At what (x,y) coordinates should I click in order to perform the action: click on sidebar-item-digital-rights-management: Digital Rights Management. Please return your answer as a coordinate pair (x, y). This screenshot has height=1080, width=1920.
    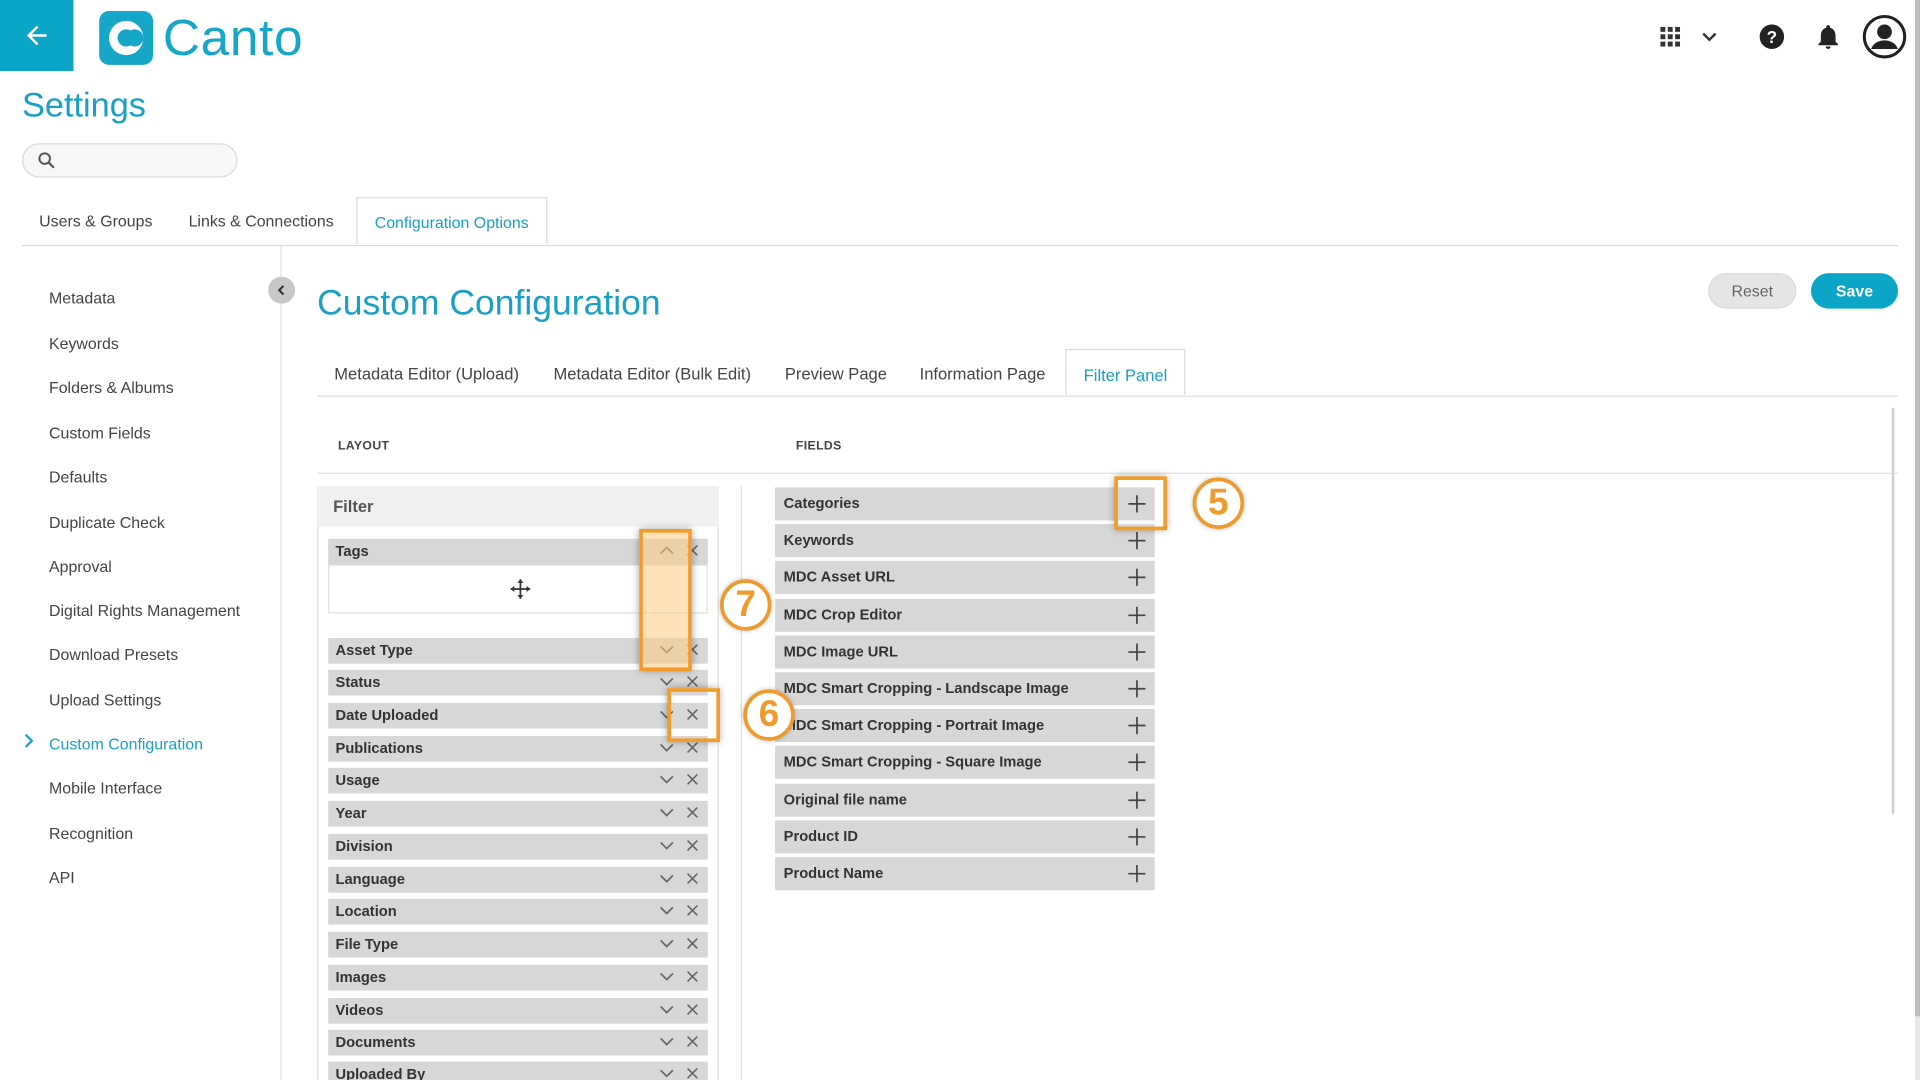
    Looking at the image, I should click on (144, 610).